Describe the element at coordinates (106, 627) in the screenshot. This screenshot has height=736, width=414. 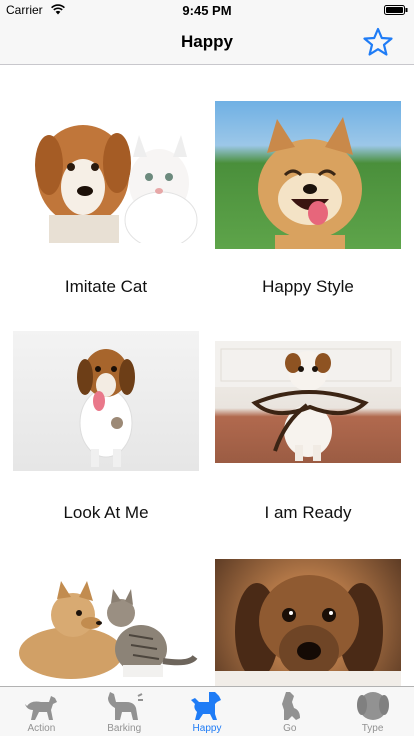
I see `dog-and-tabby-cat-photo` at that location.